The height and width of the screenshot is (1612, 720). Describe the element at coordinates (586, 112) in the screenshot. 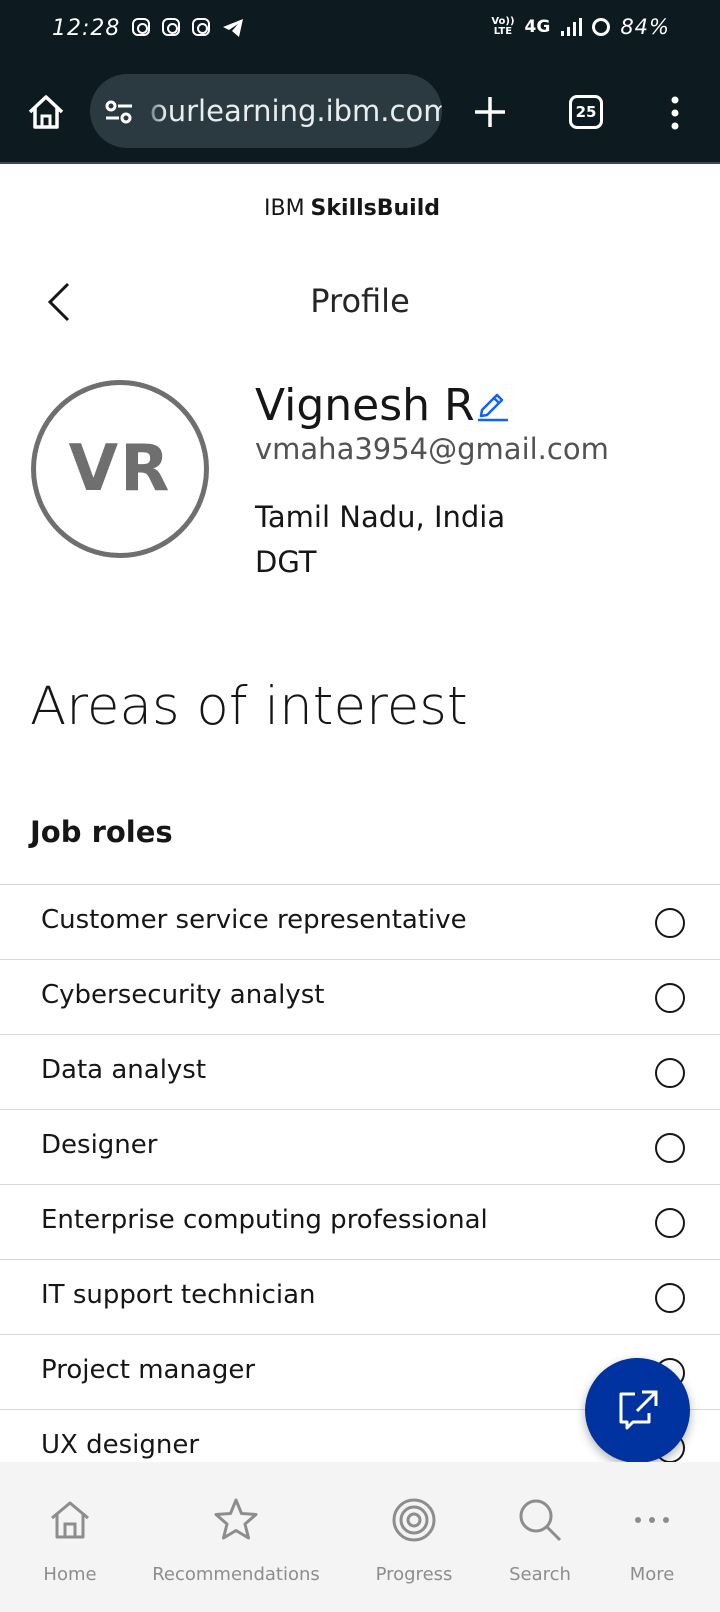

I see `tab-switcher-button: 25` at that location.